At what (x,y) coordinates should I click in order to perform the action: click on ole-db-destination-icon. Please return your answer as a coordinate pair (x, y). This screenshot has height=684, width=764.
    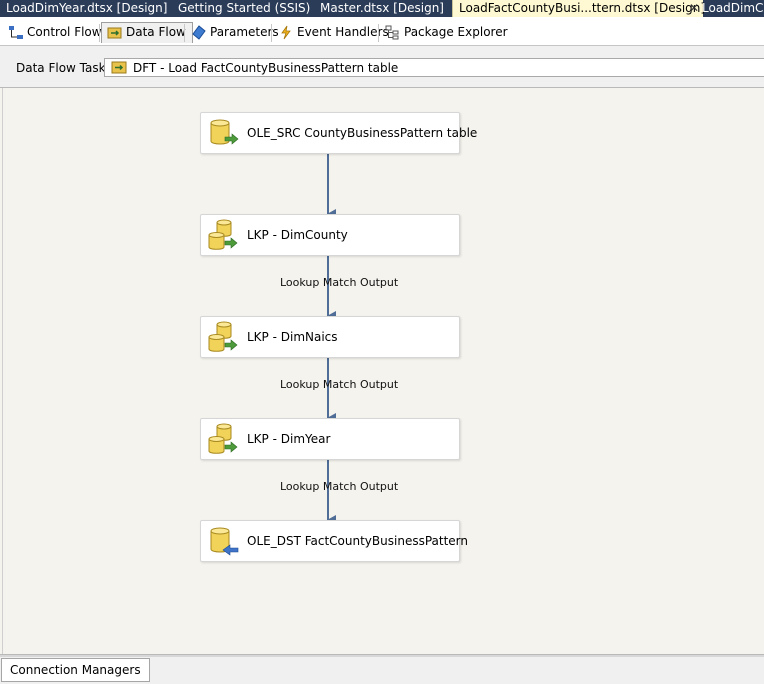
    Looking at the image, I should click on (224, 541).